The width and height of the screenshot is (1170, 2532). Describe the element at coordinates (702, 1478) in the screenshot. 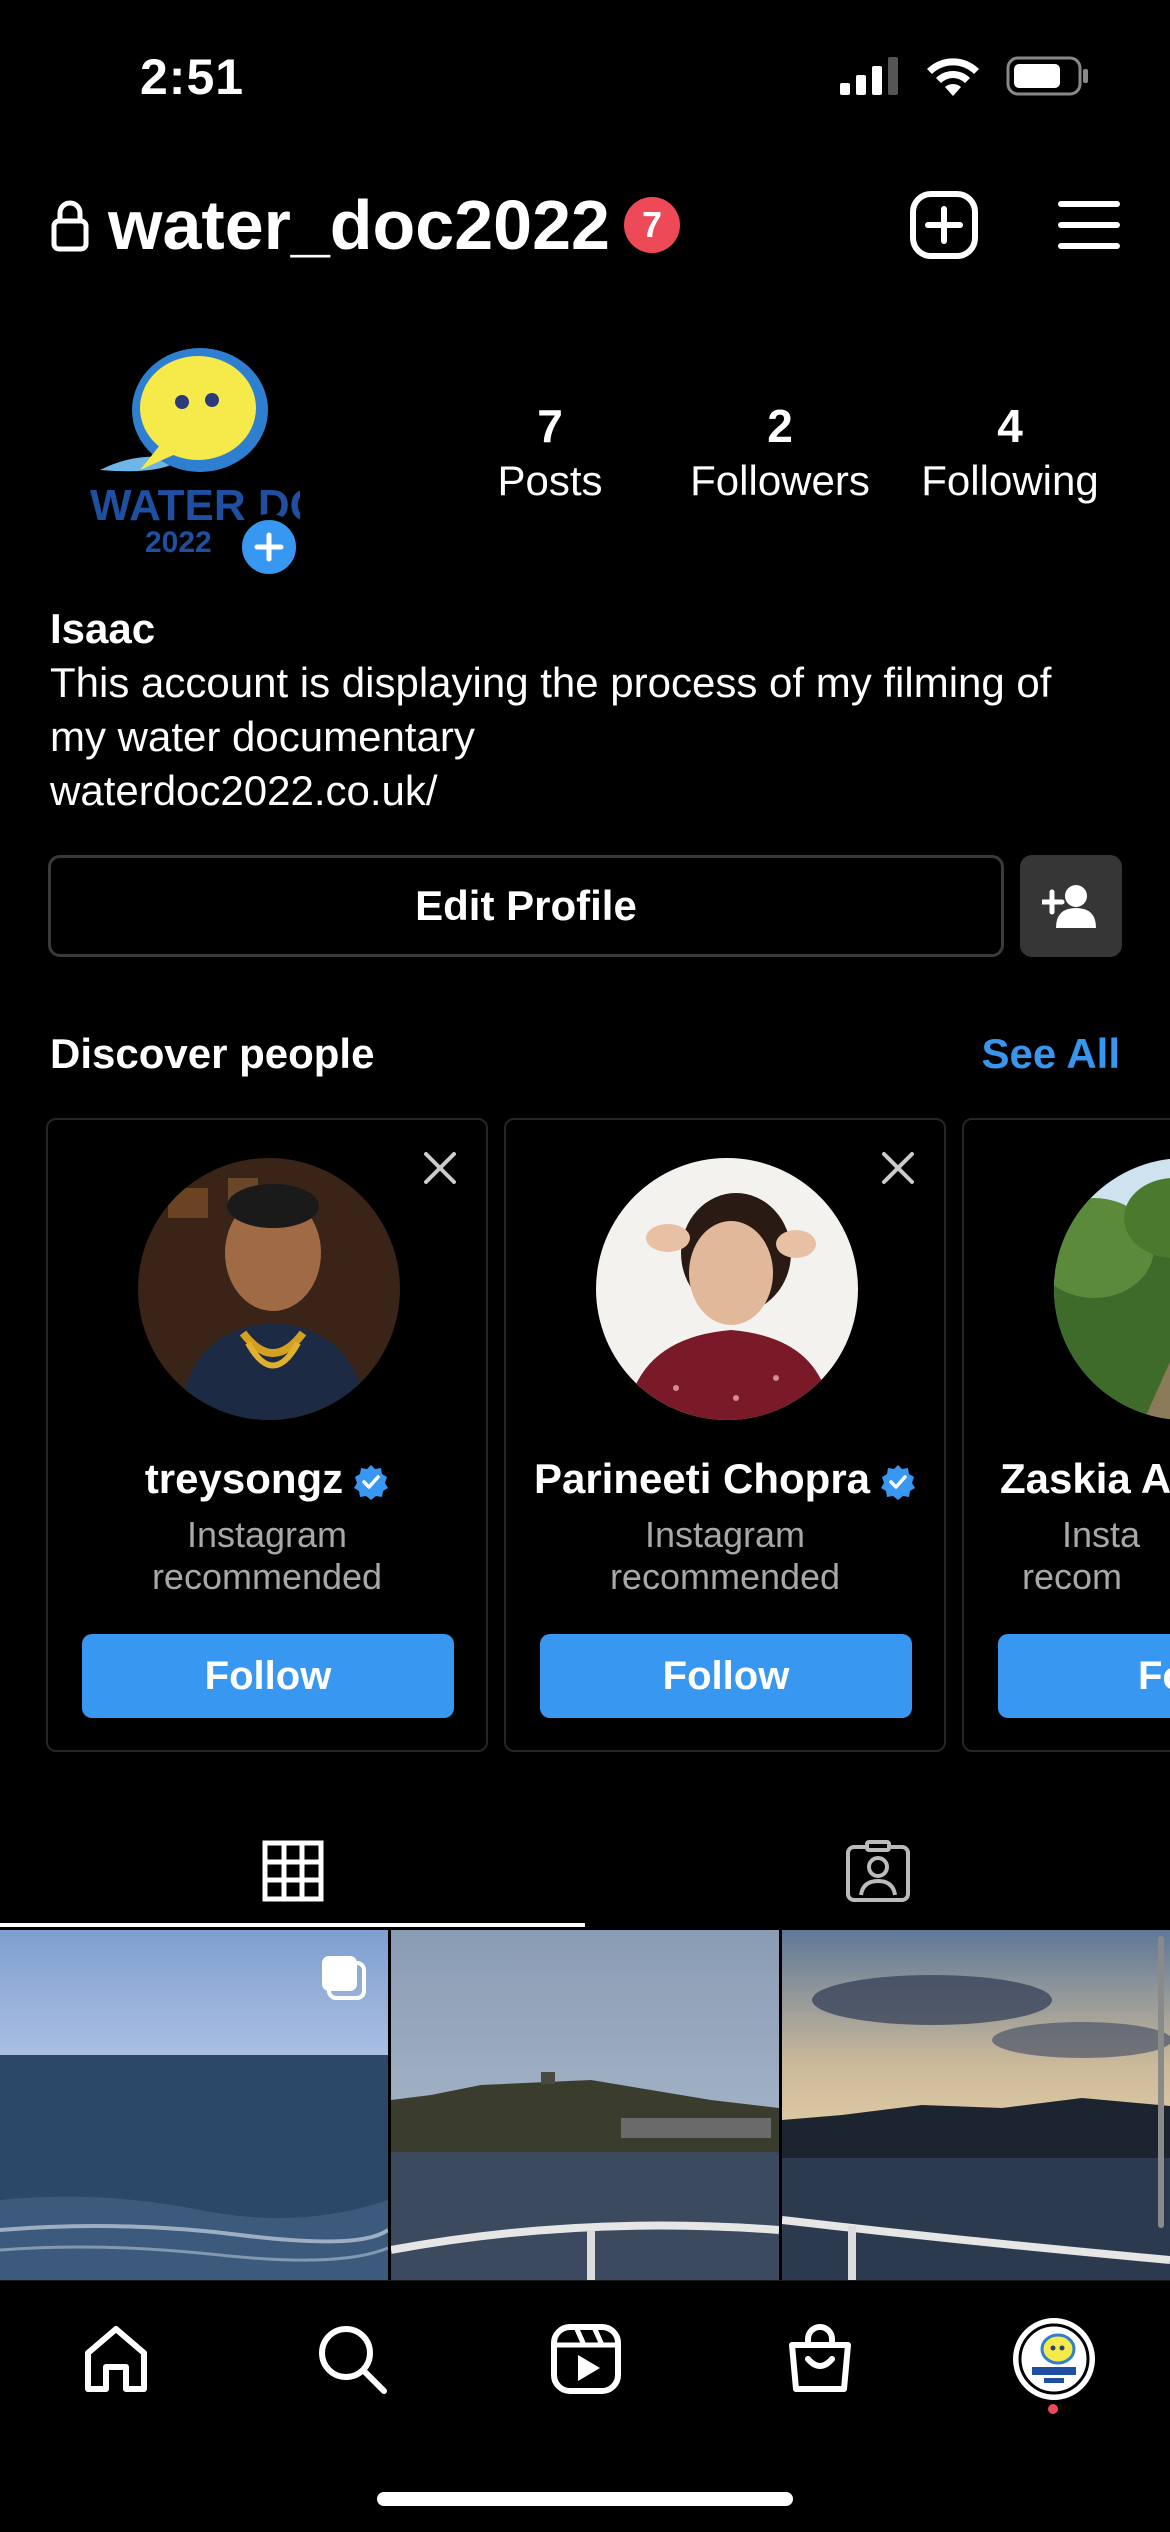

I see `suggestion-username: Parineeti Chopra` at that location.